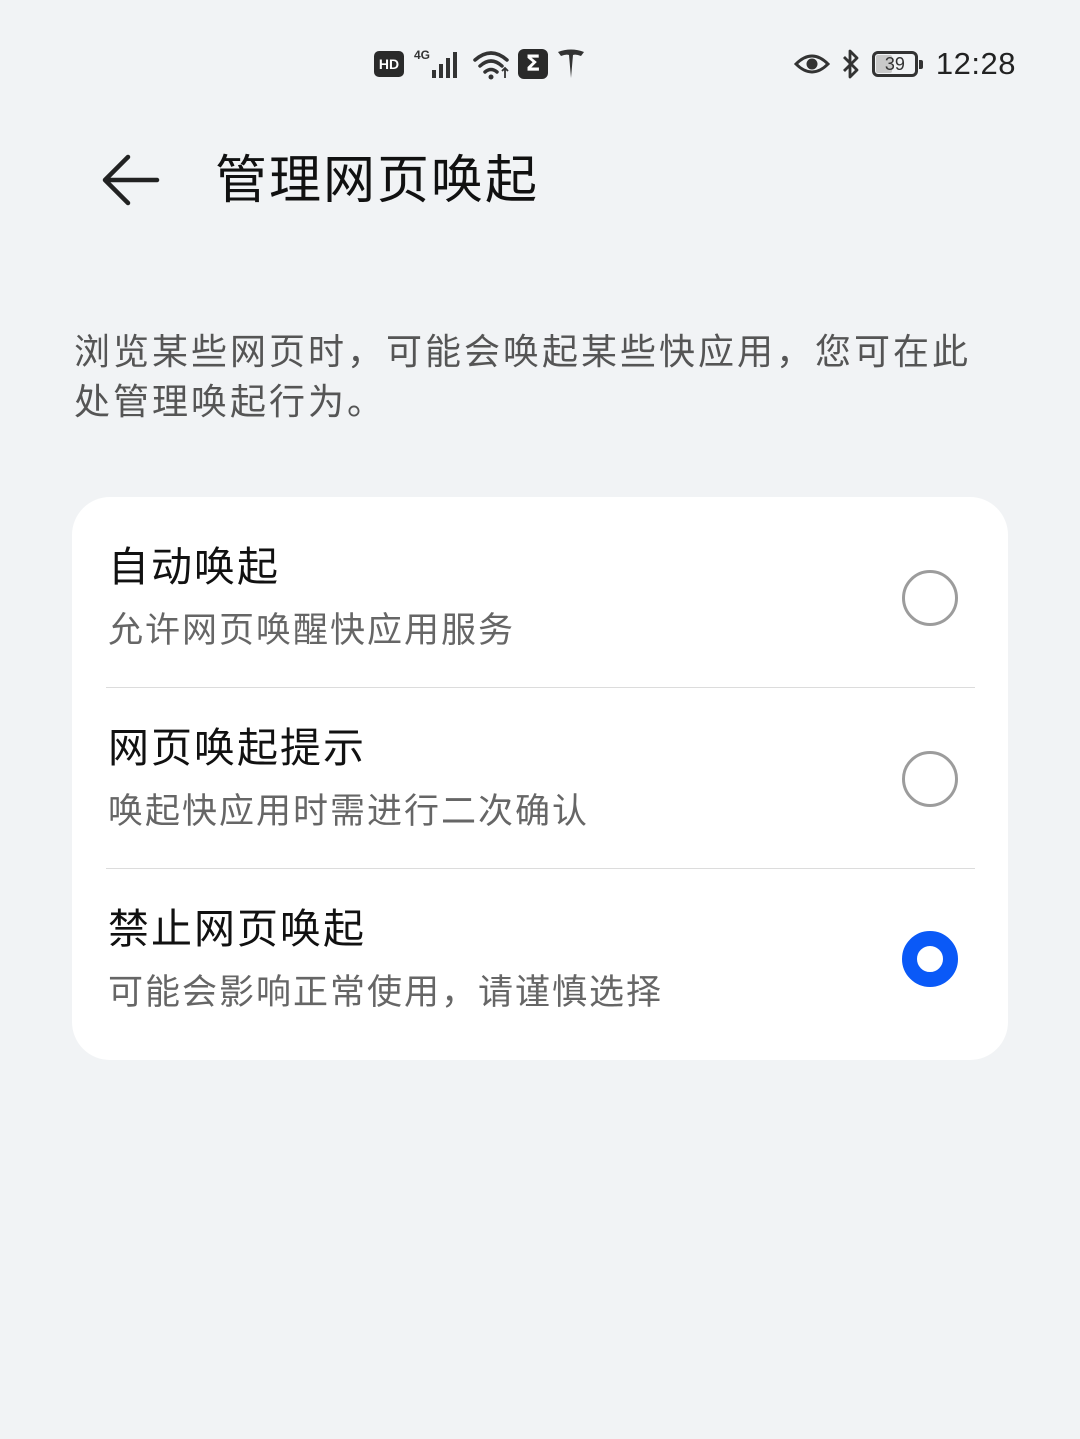 This screenshot has width=1080, height=1439. I want to click on status-time: 12:28, so click(975, 63).